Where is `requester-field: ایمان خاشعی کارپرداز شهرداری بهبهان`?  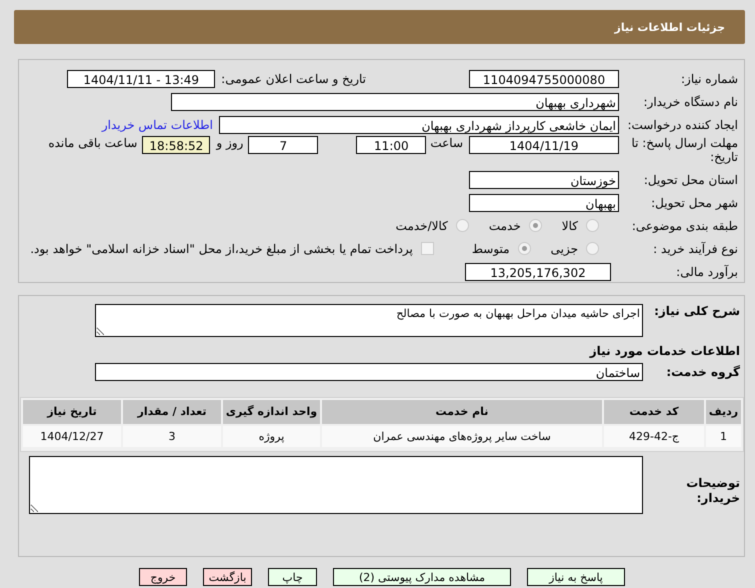 requester-field: ایمان خاشعی کارپرداز شهرداری بهبهان is located at coordinates (419, 125).